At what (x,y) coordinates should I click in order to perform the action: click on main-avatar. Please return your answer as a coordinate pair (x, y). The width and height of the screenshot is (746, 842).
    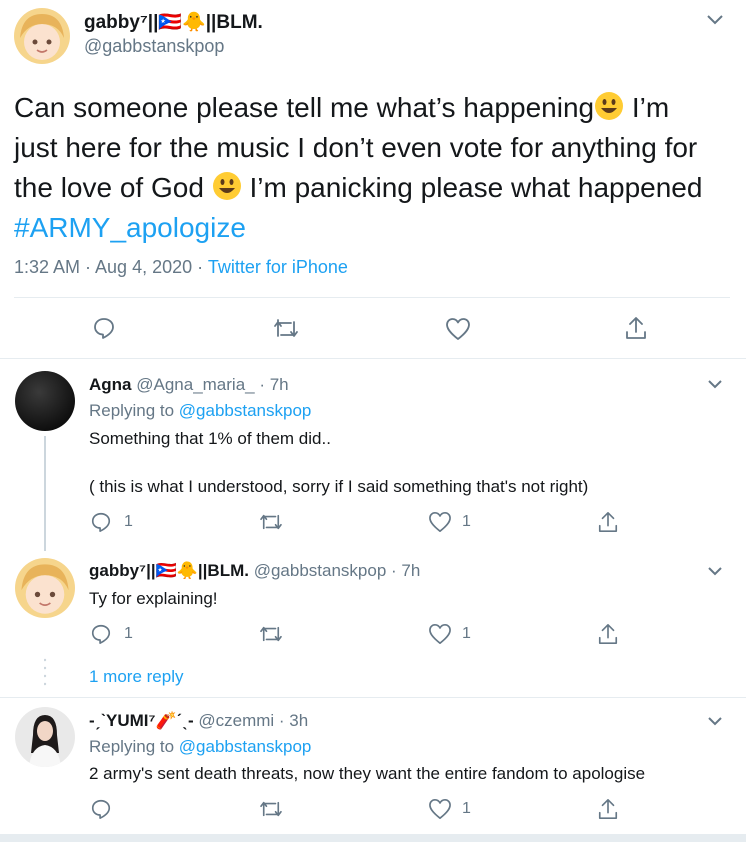
    Looking at the image, I should click on (42, 36).